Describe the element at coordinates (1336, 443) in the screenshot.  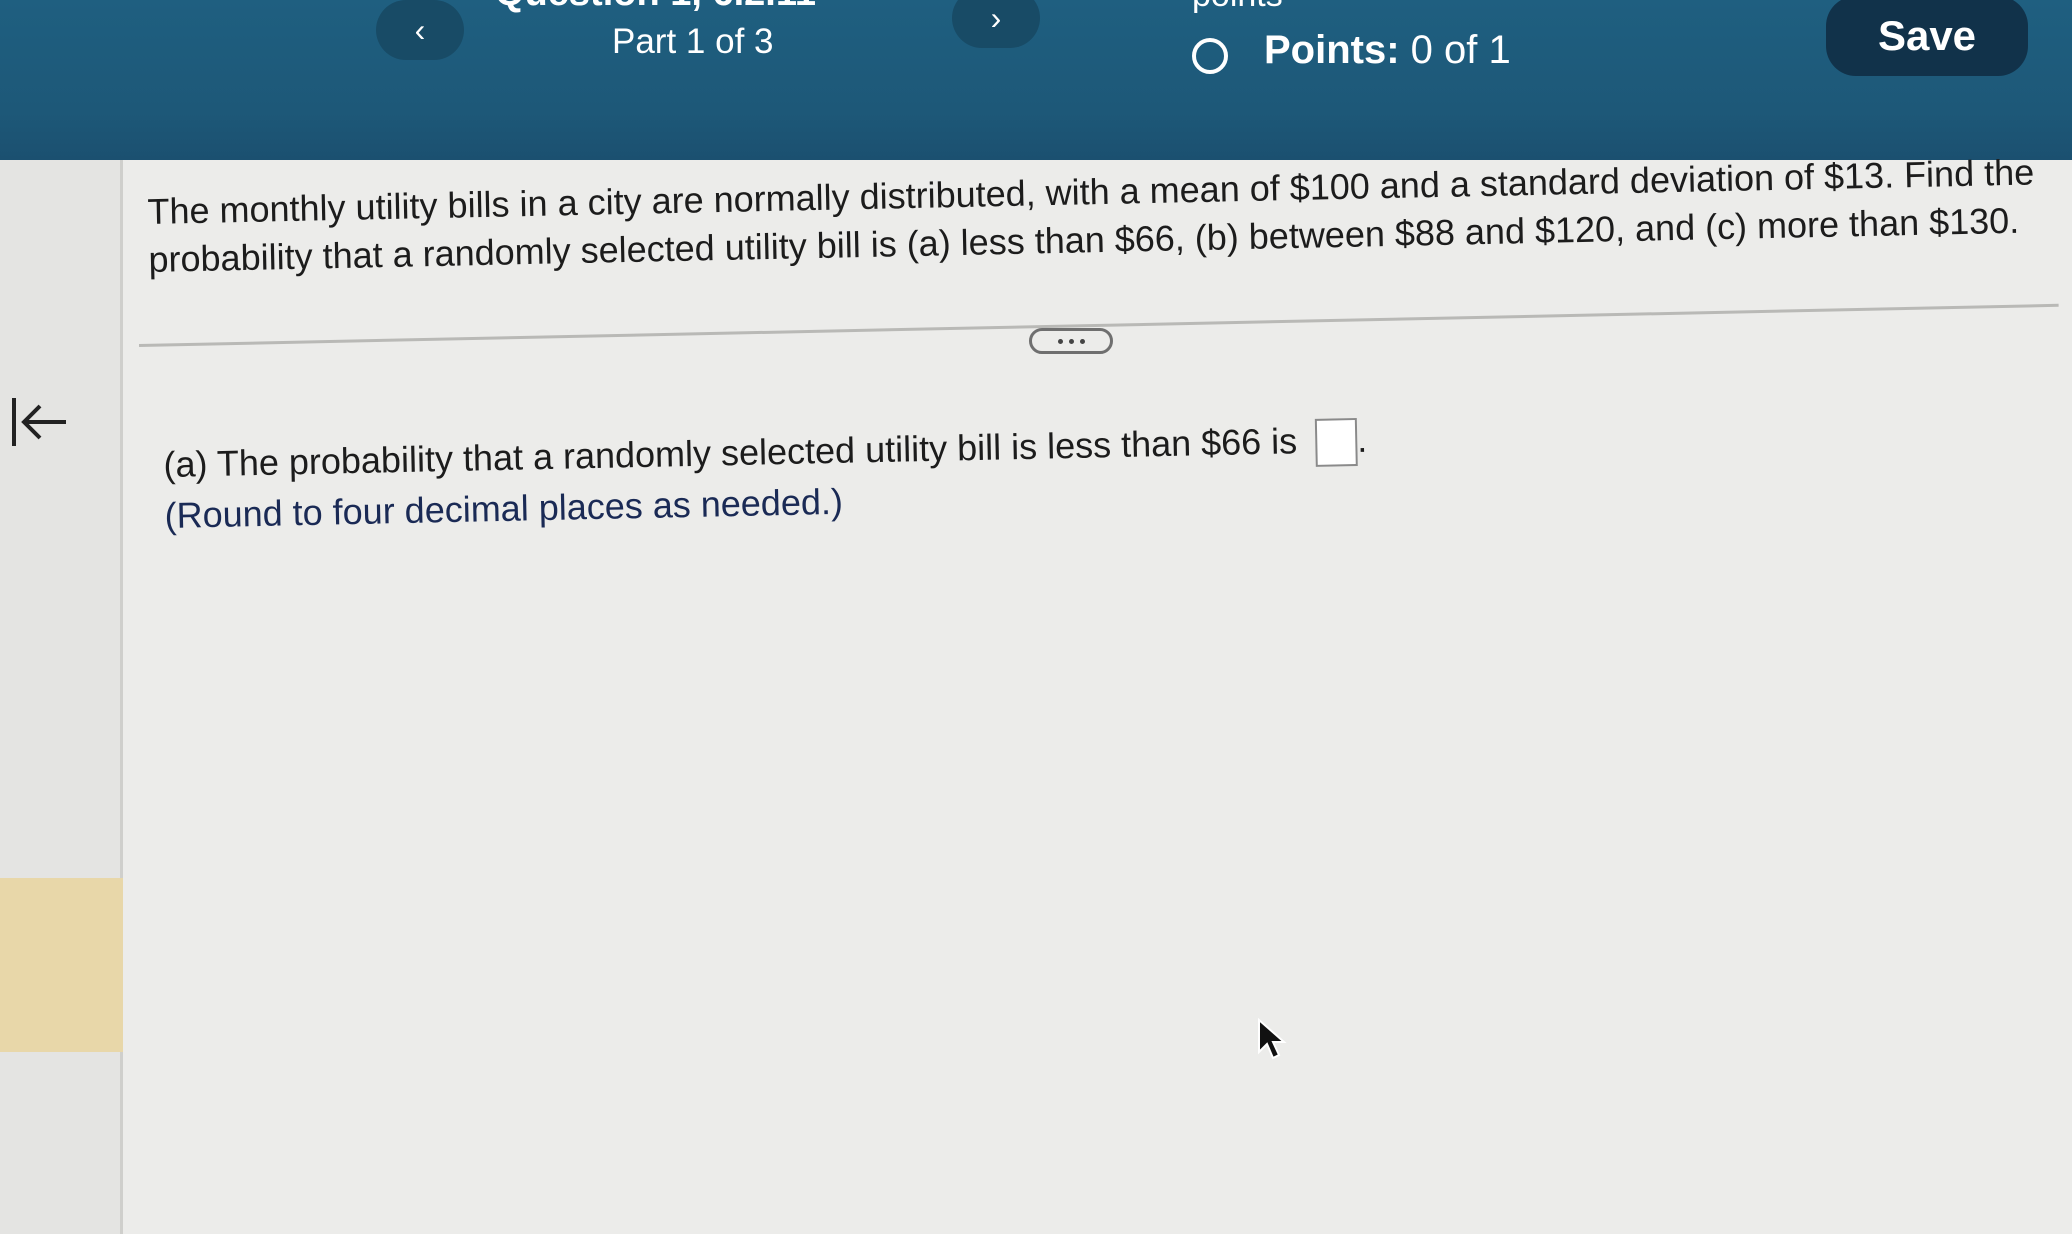
I see `answer-input` at that location.